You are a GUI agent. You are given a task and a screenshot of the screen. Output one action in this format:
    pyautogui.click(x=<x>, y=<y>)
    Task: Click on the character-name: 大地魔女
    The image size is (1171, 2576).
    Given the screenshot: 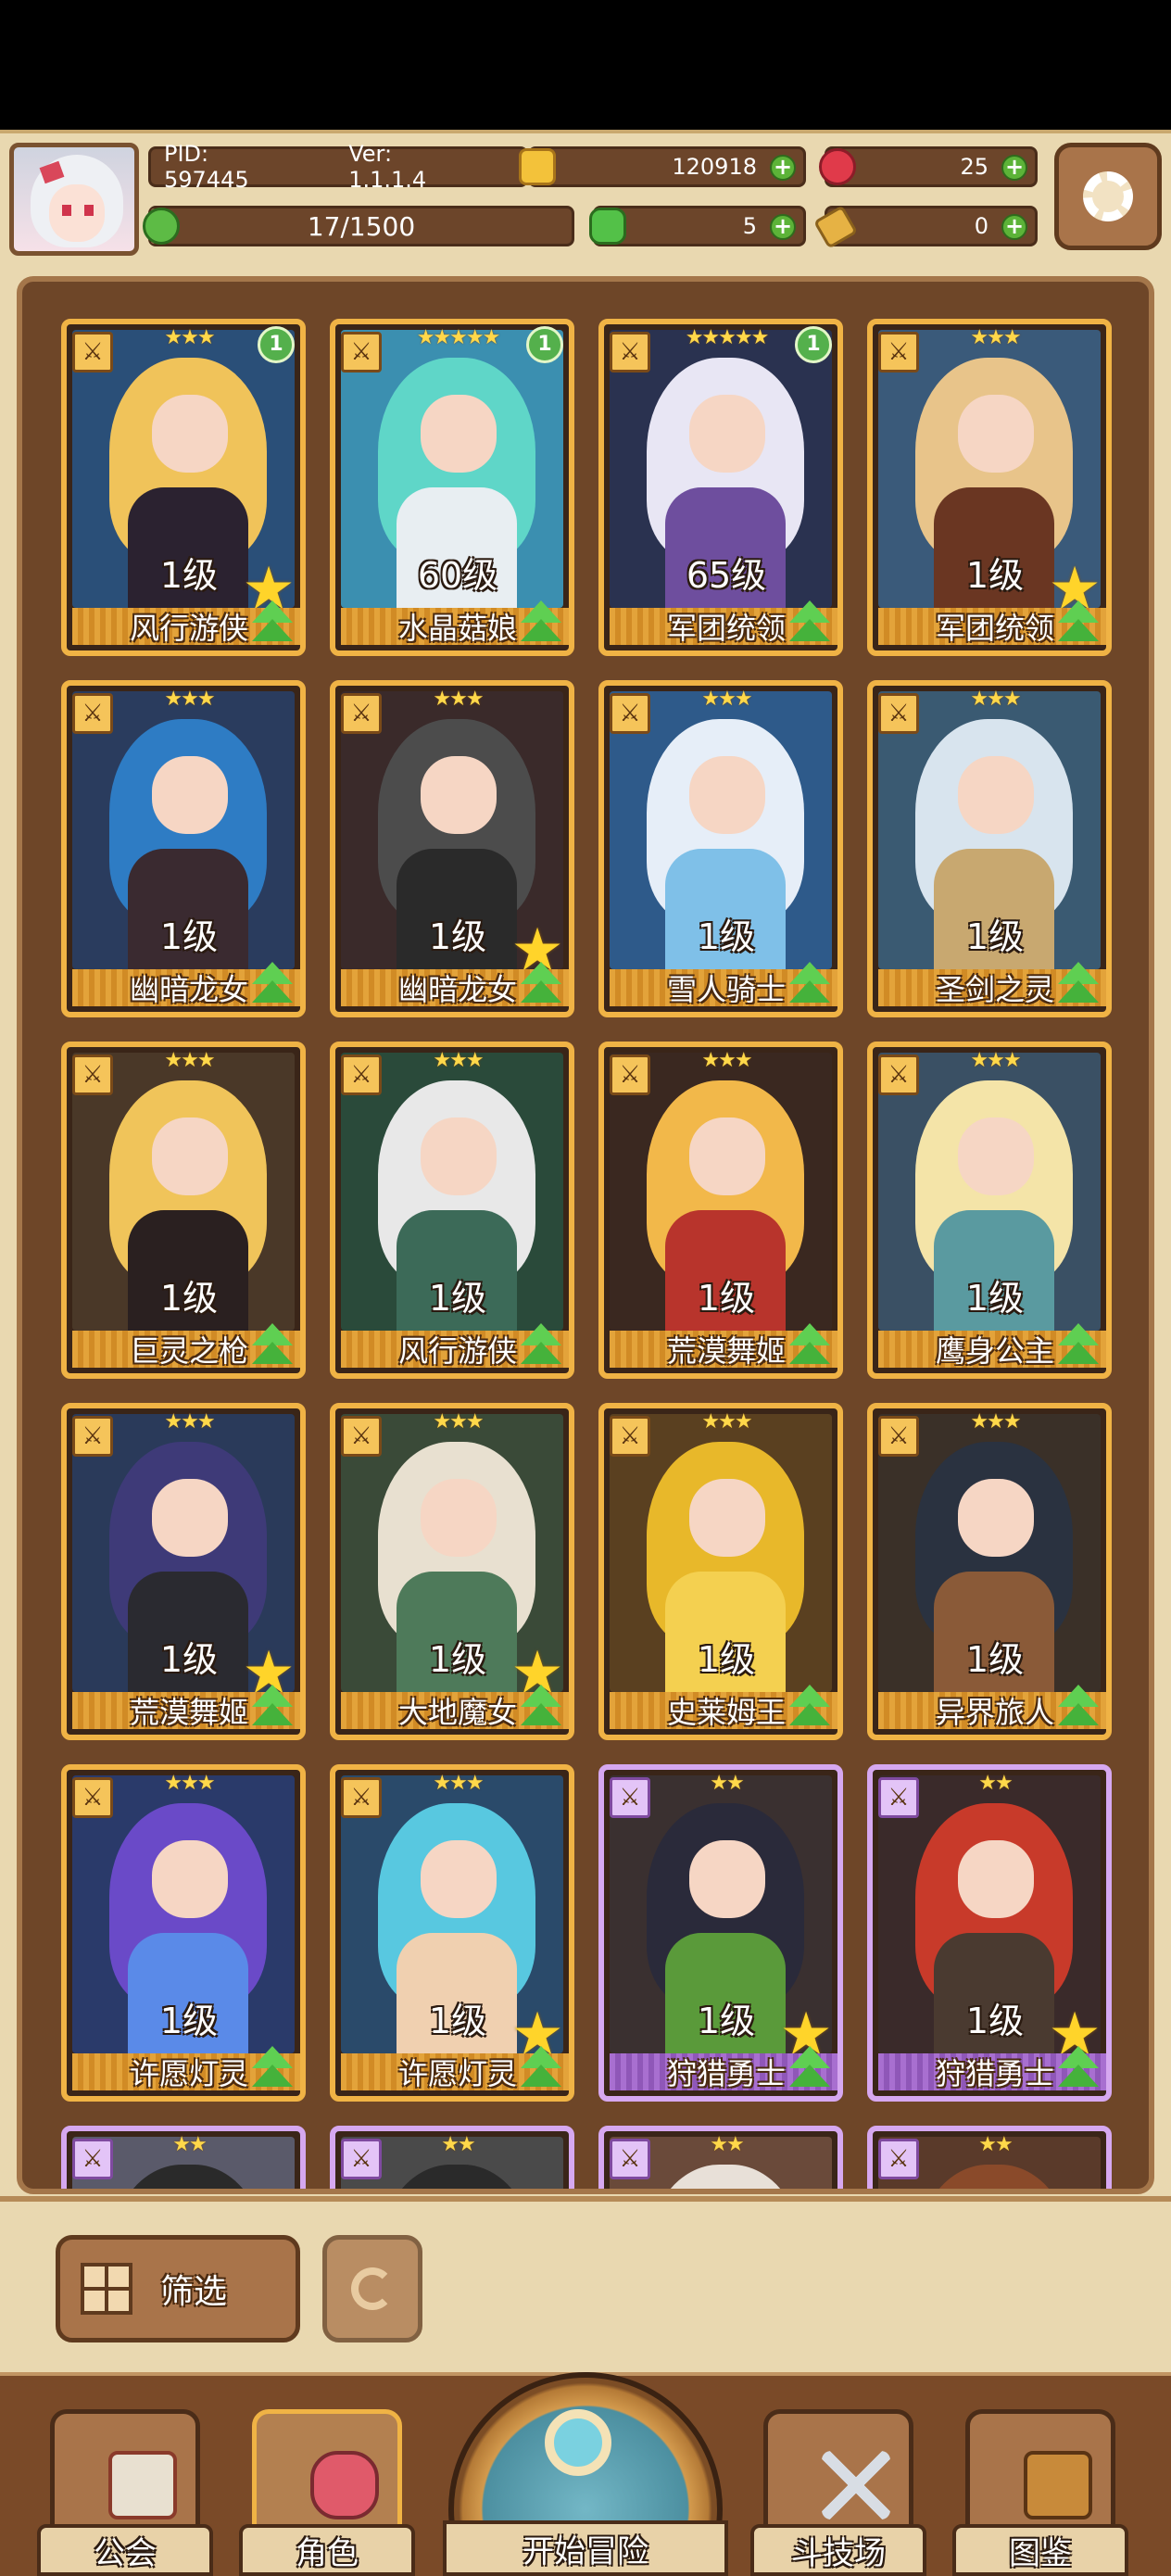 What is the action you would take?
    pyautogui.click(x=457, y=1713)
    